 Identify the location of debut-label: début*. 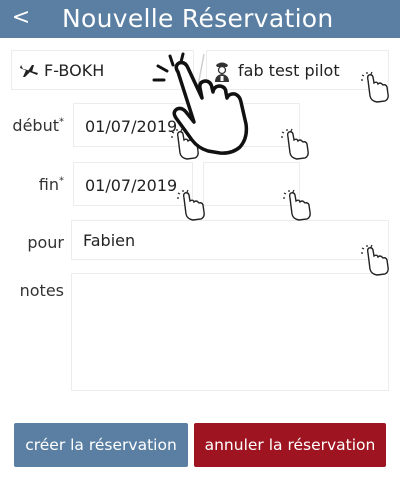
(38, 125).